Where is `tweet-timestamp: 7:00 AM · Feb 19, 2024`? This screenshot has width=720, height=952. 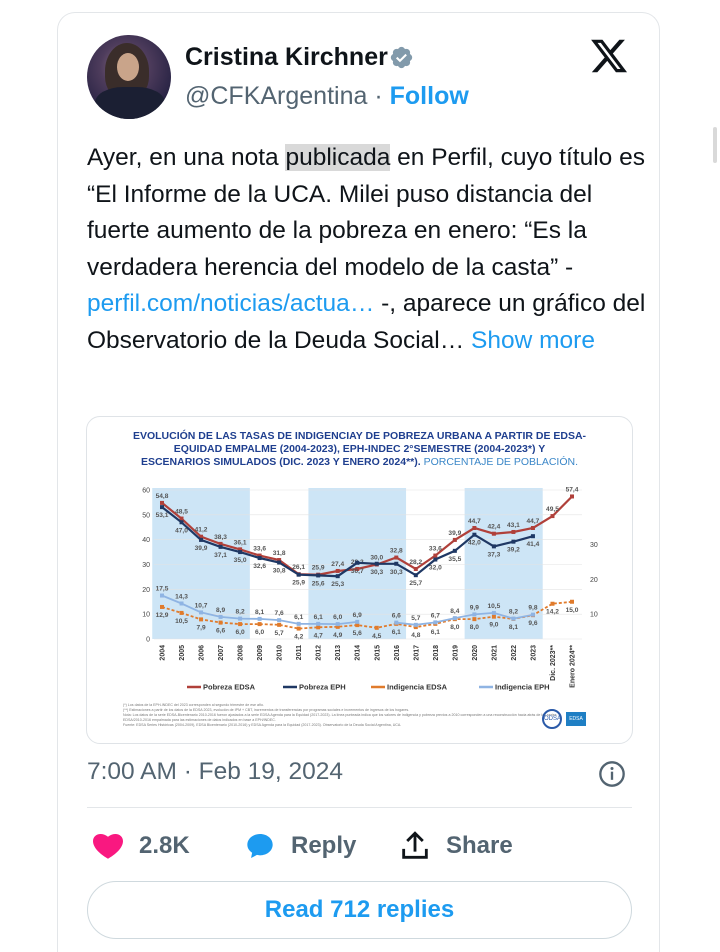 tweet-timestamp: 7:00 AM · Feb 19, 2024 is located at coordinates (215, 772).